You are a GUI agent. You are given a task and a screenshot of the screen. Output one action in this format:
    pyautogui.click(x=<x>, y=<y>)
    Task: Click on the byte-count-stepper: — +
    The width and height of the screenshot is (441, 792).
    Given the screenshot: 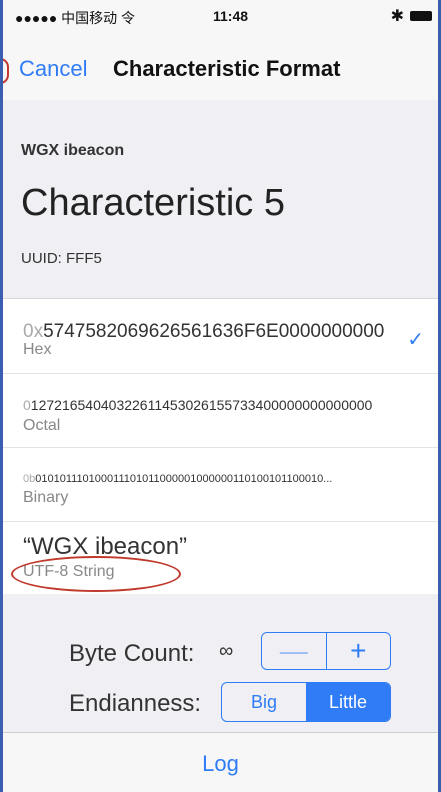 What is the action you would take?
    pyautogui.click(x=326, y=651)
    